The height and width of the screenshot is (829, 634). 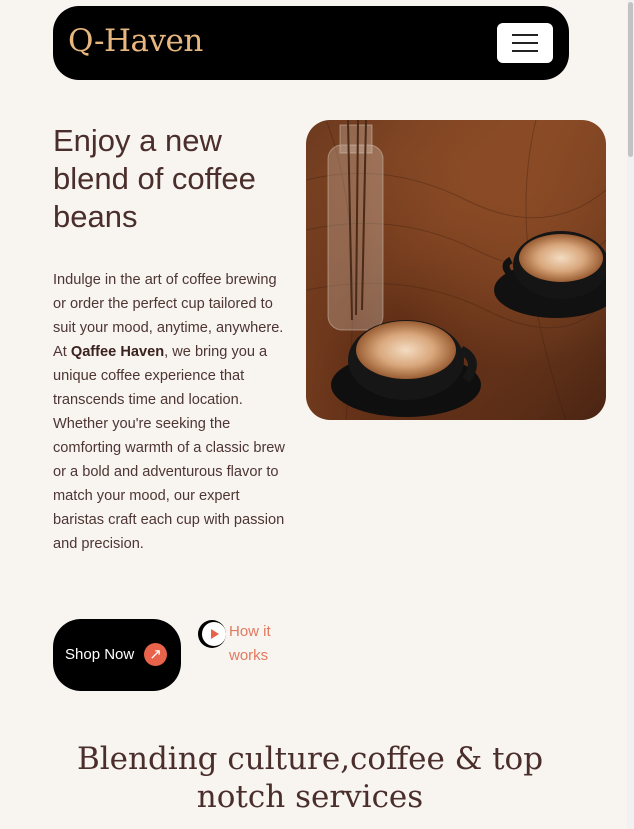 What do you see at coordinates (154, 178) in the screenshot?
I see `hero-title: Enjoy a new blend of coffee beans` at bounding box center [154, 178].